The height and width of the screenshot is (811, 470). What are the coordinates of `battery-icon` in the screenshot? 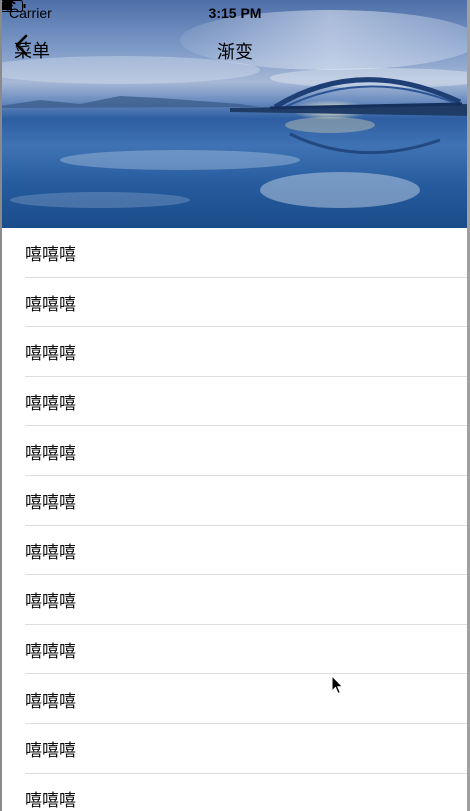 It's located at (13, 6).